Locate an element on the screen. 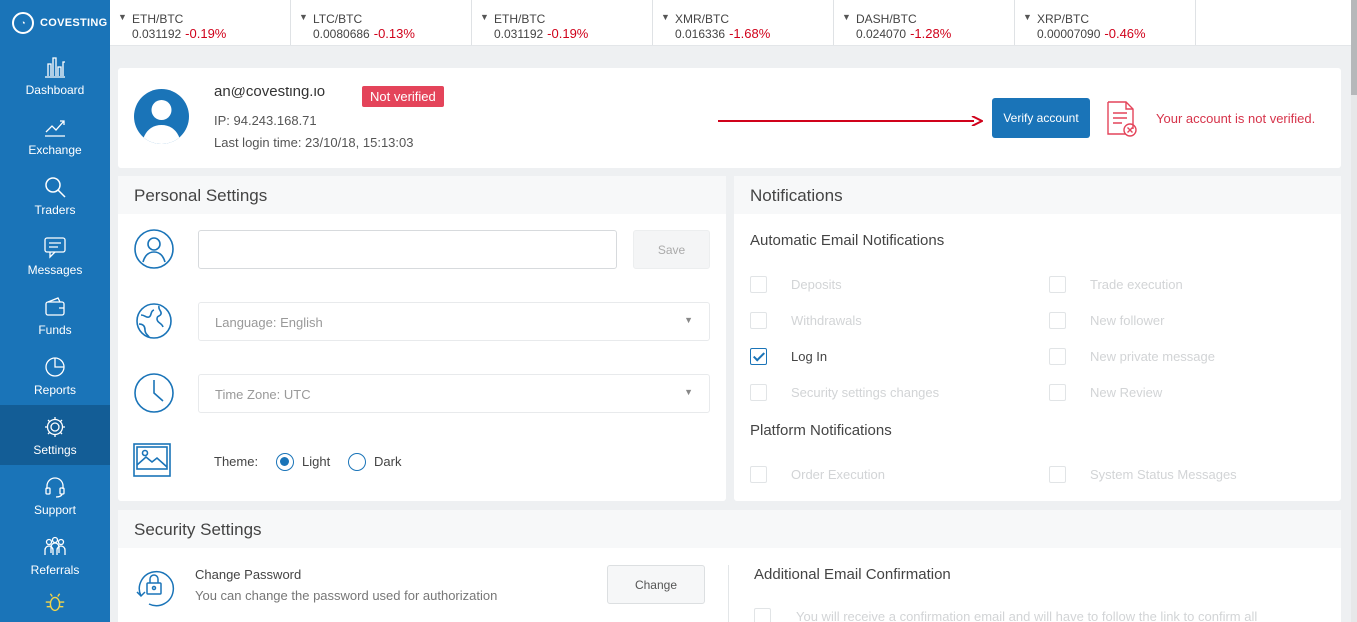  language-select: Language: English ▼ is located at coordinates (454, 321).